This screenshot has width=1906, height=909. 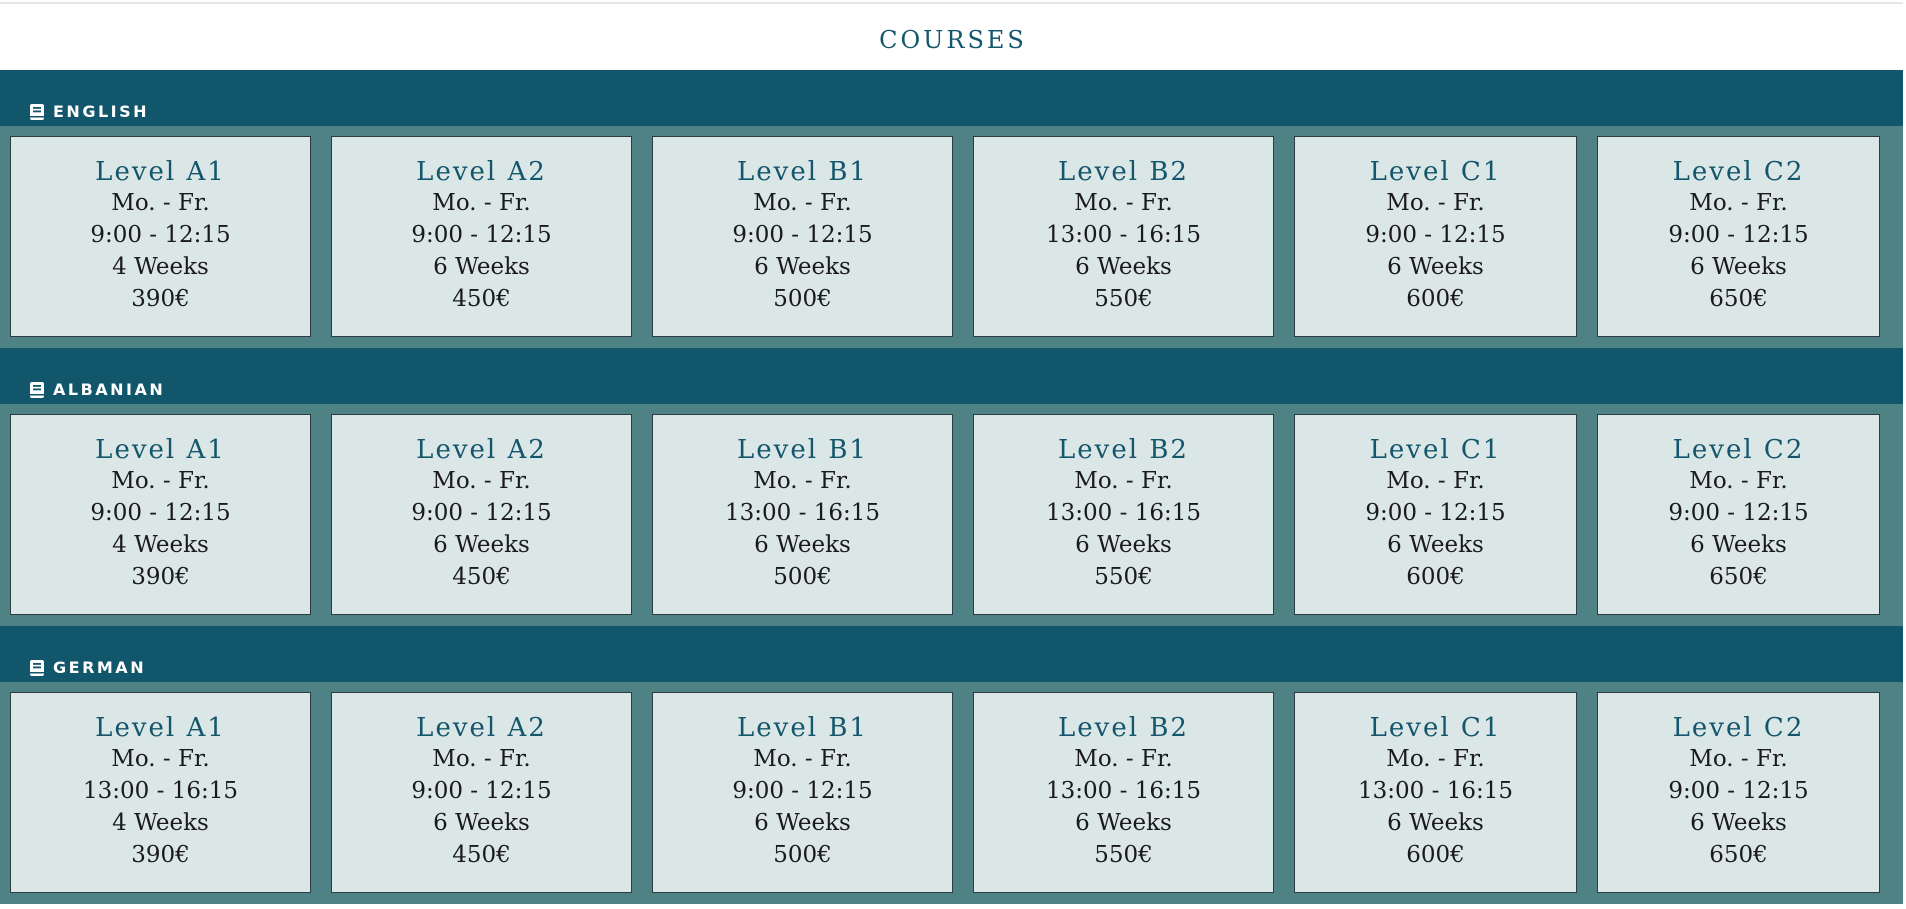 What do you see at coordinates (37, 389) in the screenshot?
I see `book-icon` at bounding box center [37, 389].